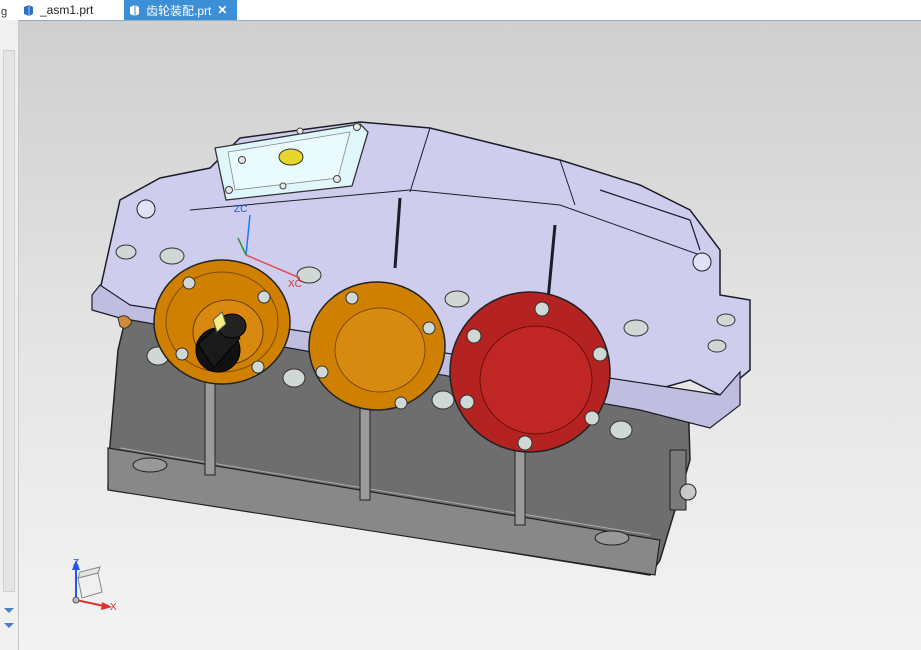  What do you see at coordinates (76, 563) in the screenshot?
I see `triad-z-label: Z` at bounding box center [76, 563].